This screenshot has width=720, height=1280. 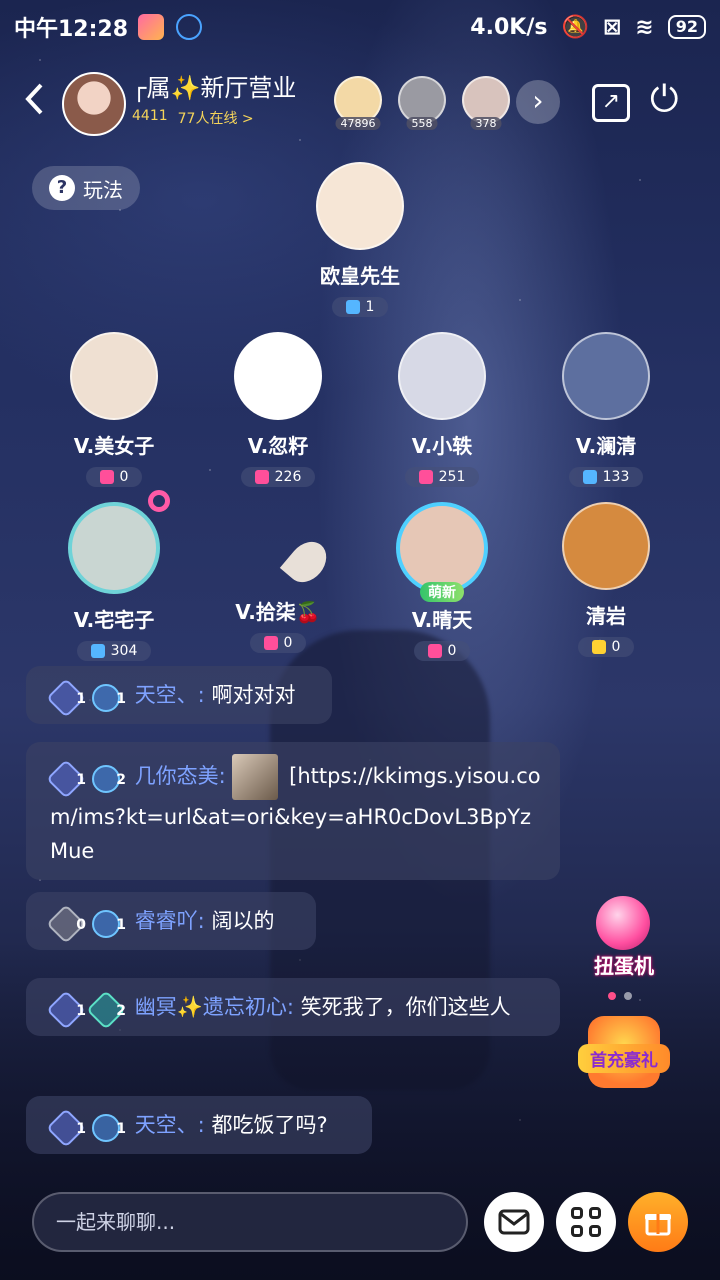 What do you see at coordinates (606, 616) in the screenshot?
I see `seat-name: 清岩` at bounding box center [606, 616].